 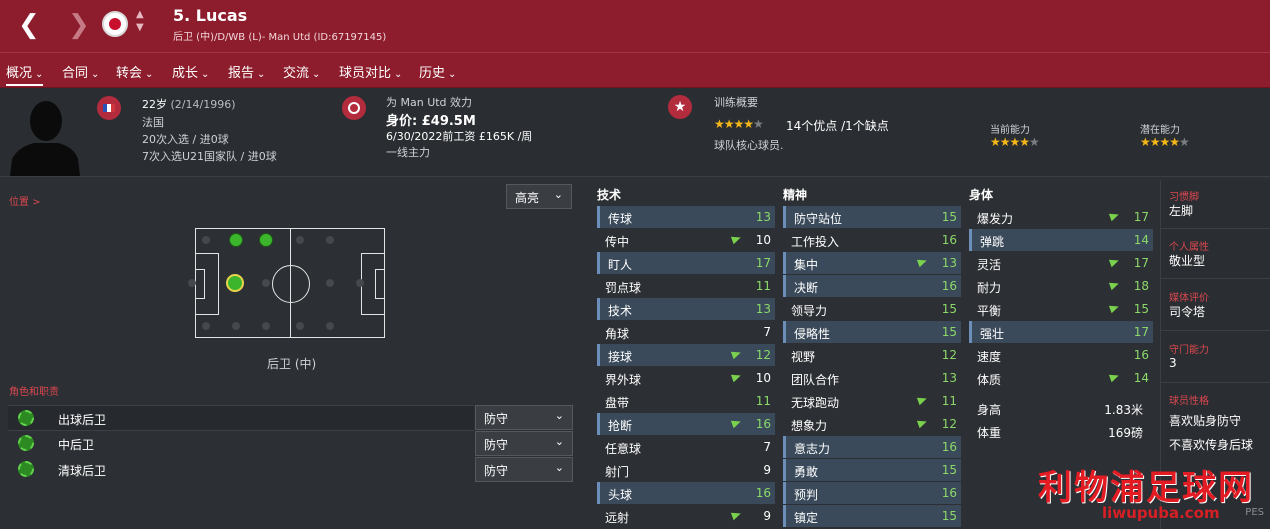 I want to click on attribute-value: 15, so click(x=949, y=516).